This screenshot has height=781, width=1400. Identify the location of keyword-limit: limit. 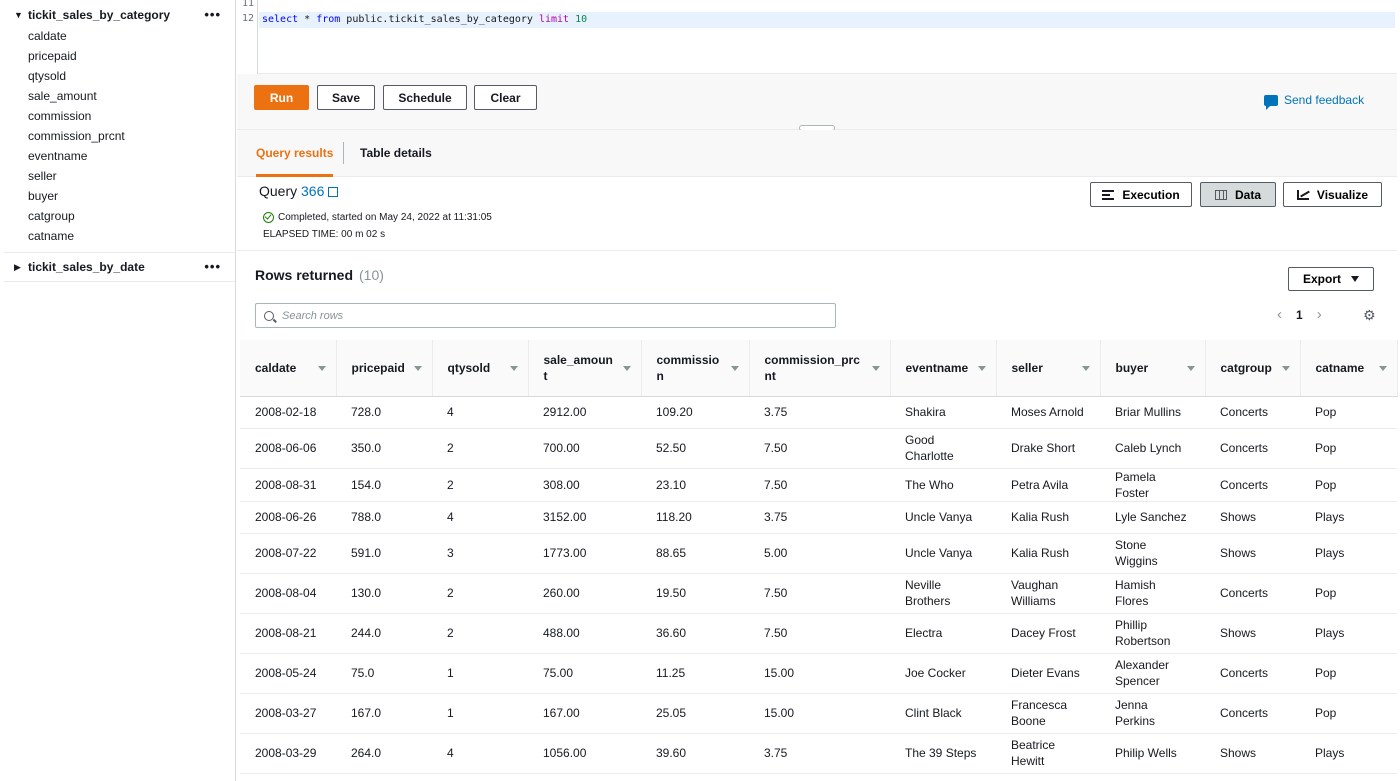
(554, 19).